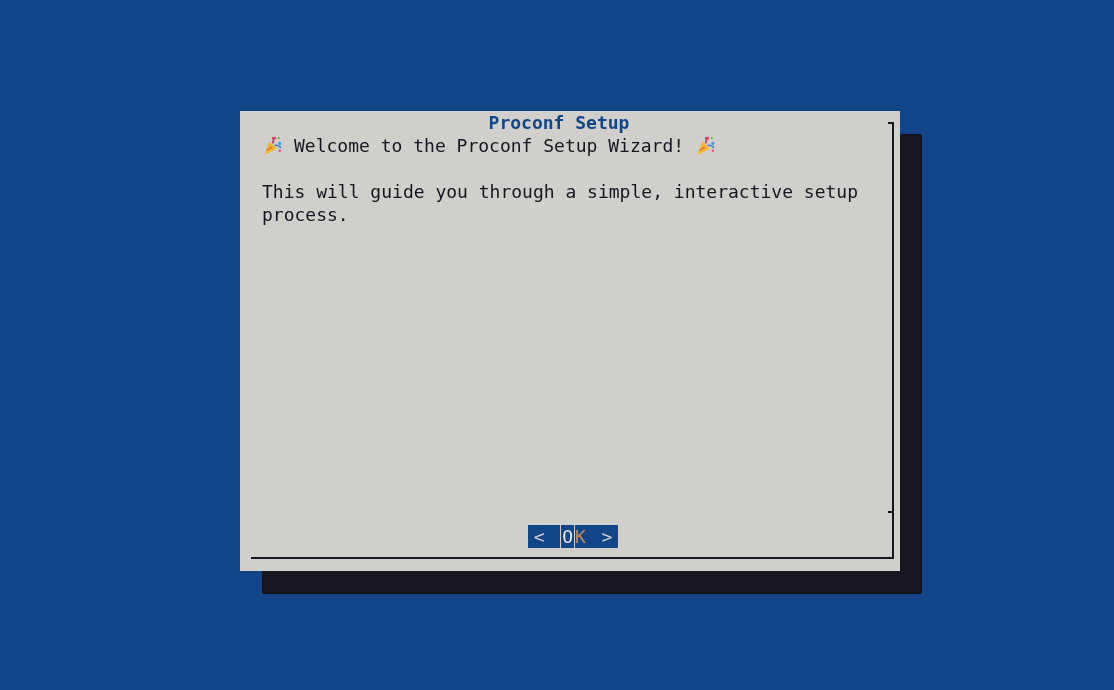 Image resolution: width=1114 pixels, height=690 pixels. What do you see at coordinates (489, 145) in the screenshot?
I see `welcome-heading: Welcome to the Proconf Setup Wizard!` at bounding box center [489, 145].